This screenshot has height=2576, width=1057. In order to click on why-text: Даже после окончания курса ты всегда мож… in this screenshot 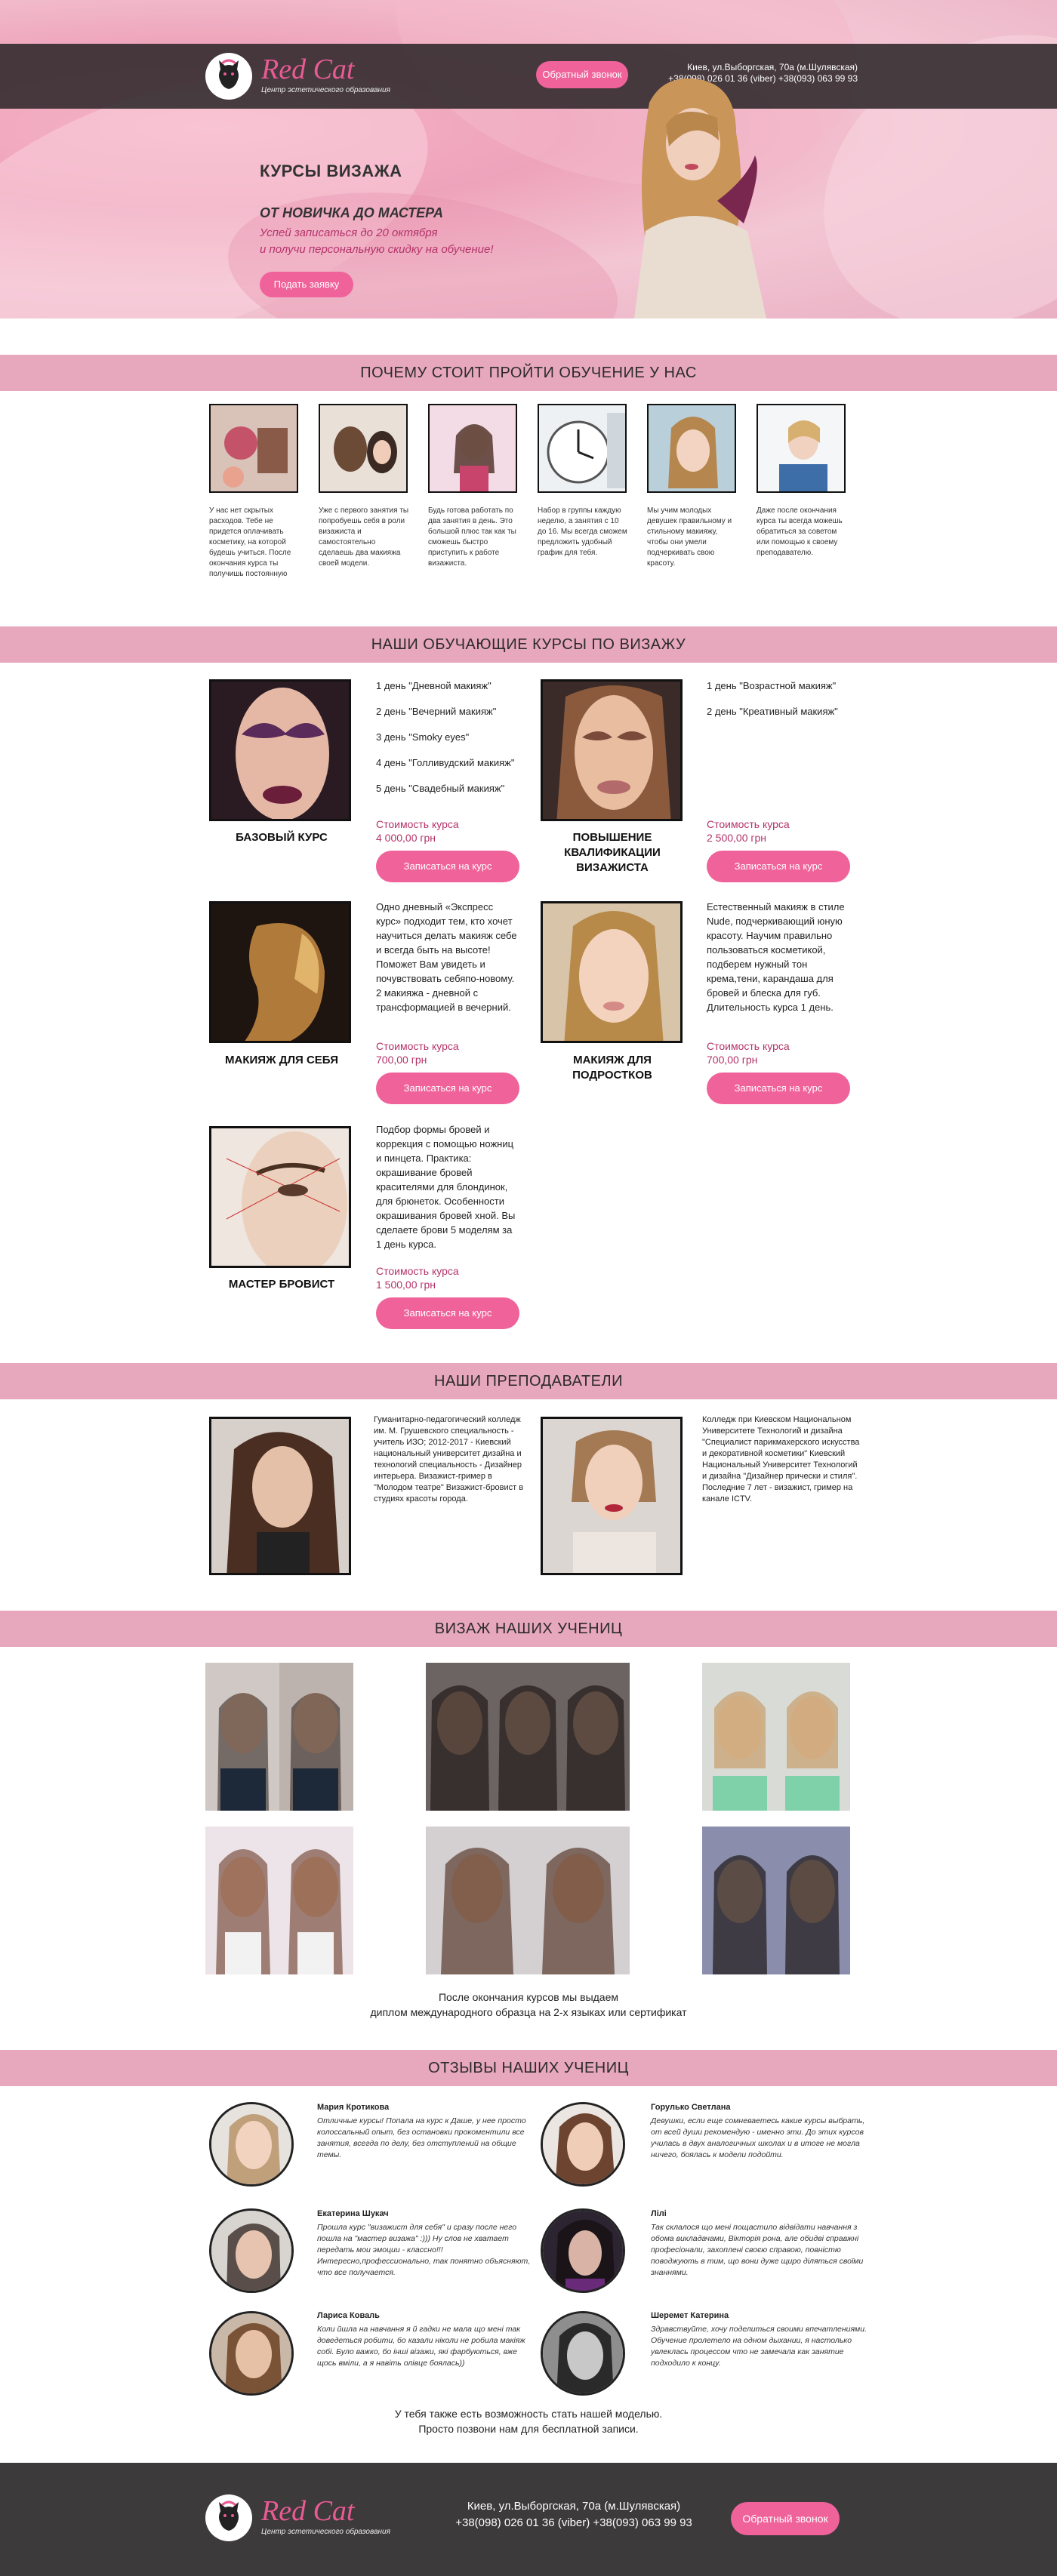, I will do `click(800, 531)`.